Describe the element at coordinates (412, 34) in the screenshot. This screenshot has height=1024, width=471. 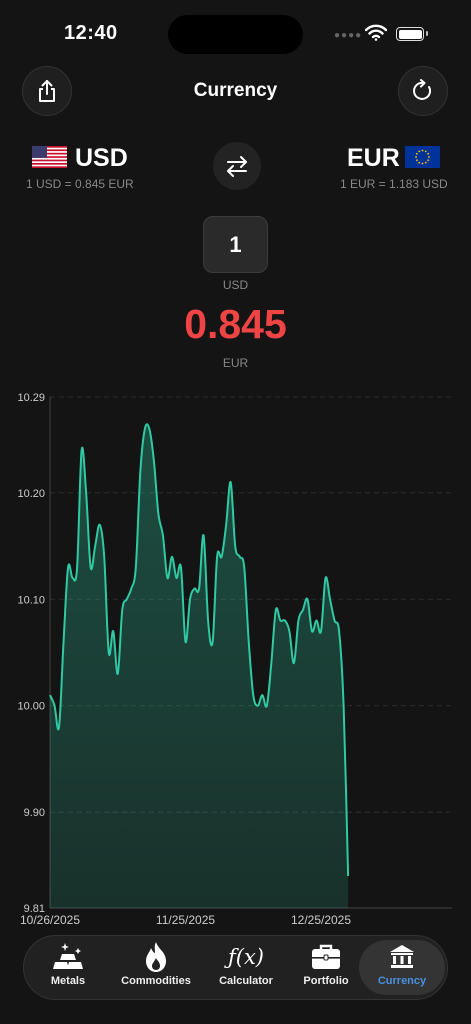
I see `battery-icon` at that location.